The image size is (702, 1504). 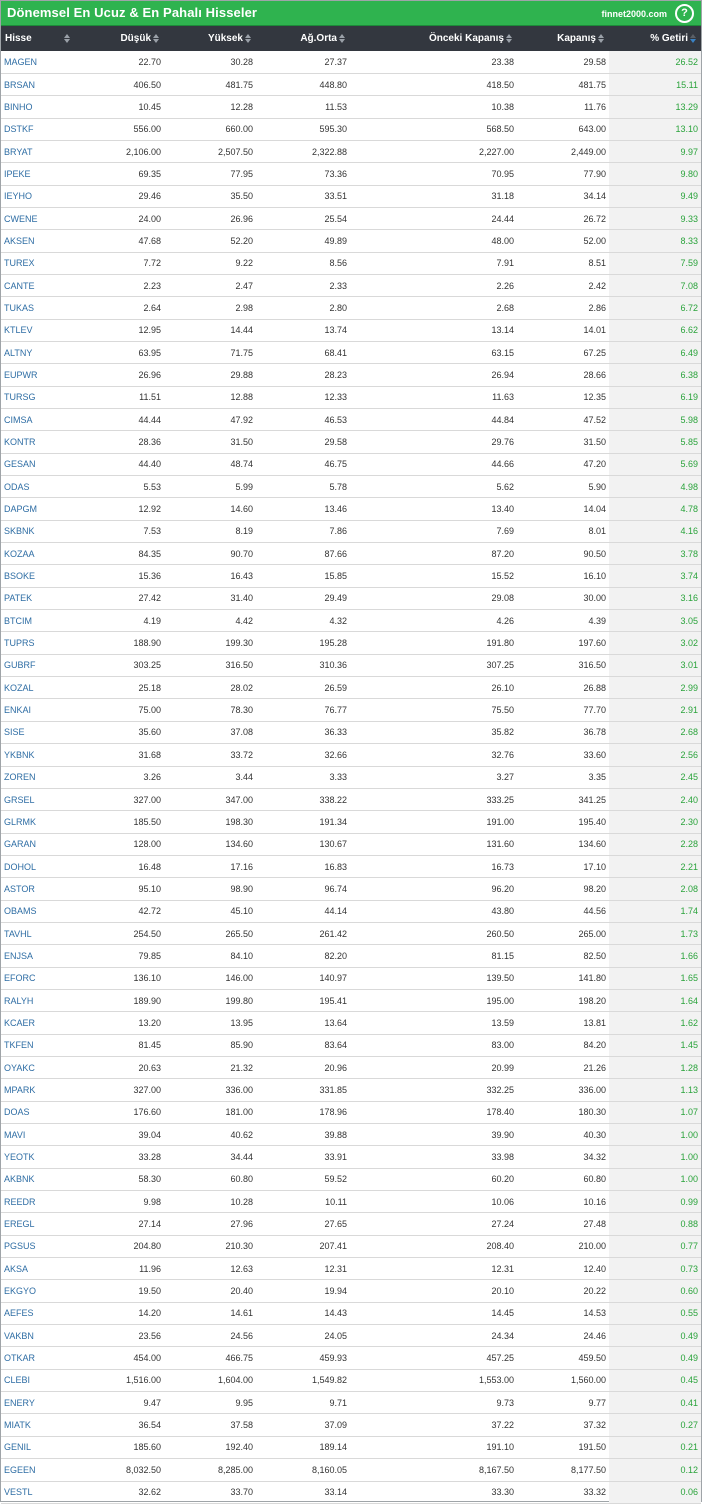 What do you see at coordinates (39, 733) in the screenshot?
I see `symbol-cell: SISE` at bounding box center [39, 733].